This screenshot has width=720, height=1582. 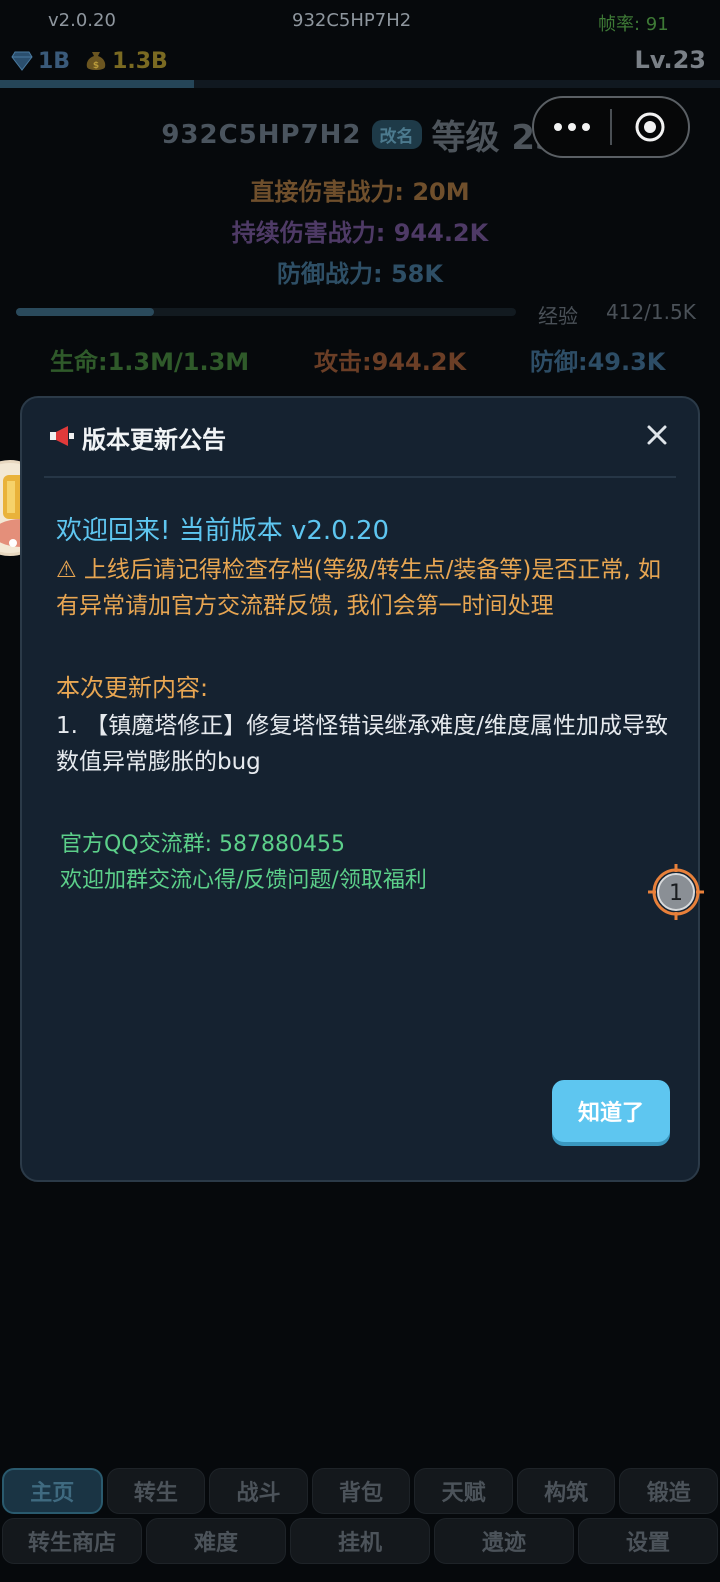 What do you see at coordinates (97, 84) in the screenshot?
I see `top-progress-fill` at bounding box center [97, 84].